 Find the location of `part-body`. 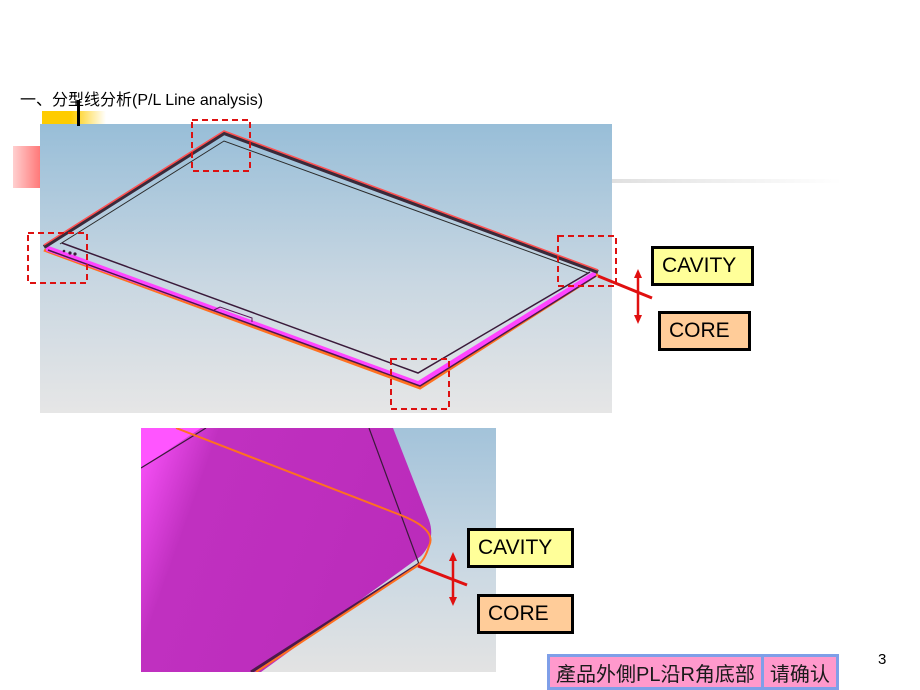

part-body is located at coordinates (286, 550).